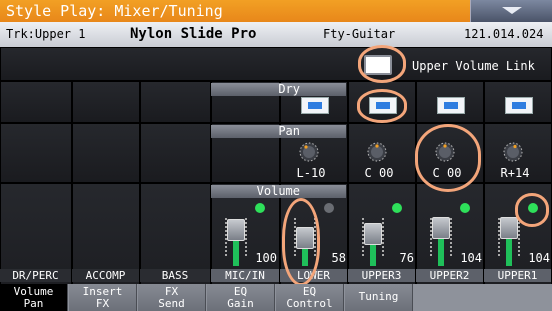  What do you see at coordinates (175, 275) in the screenshot?
I see `channel-name: BASS` at bounding box center [175, 275].